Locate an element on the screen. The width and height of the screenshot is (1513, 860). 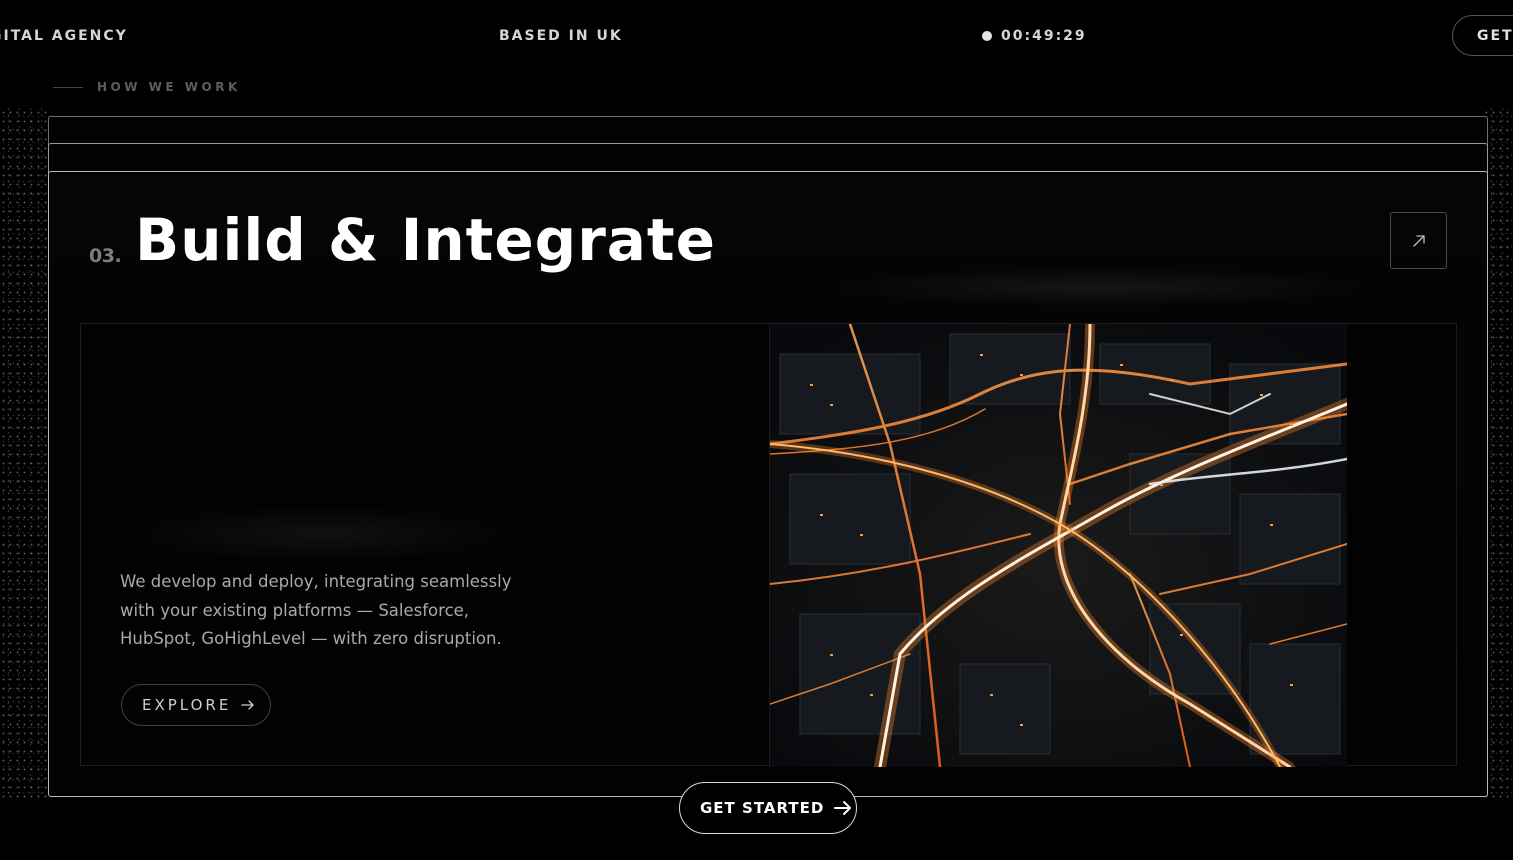
card-number: 03. is located at coordinates (105, 256).